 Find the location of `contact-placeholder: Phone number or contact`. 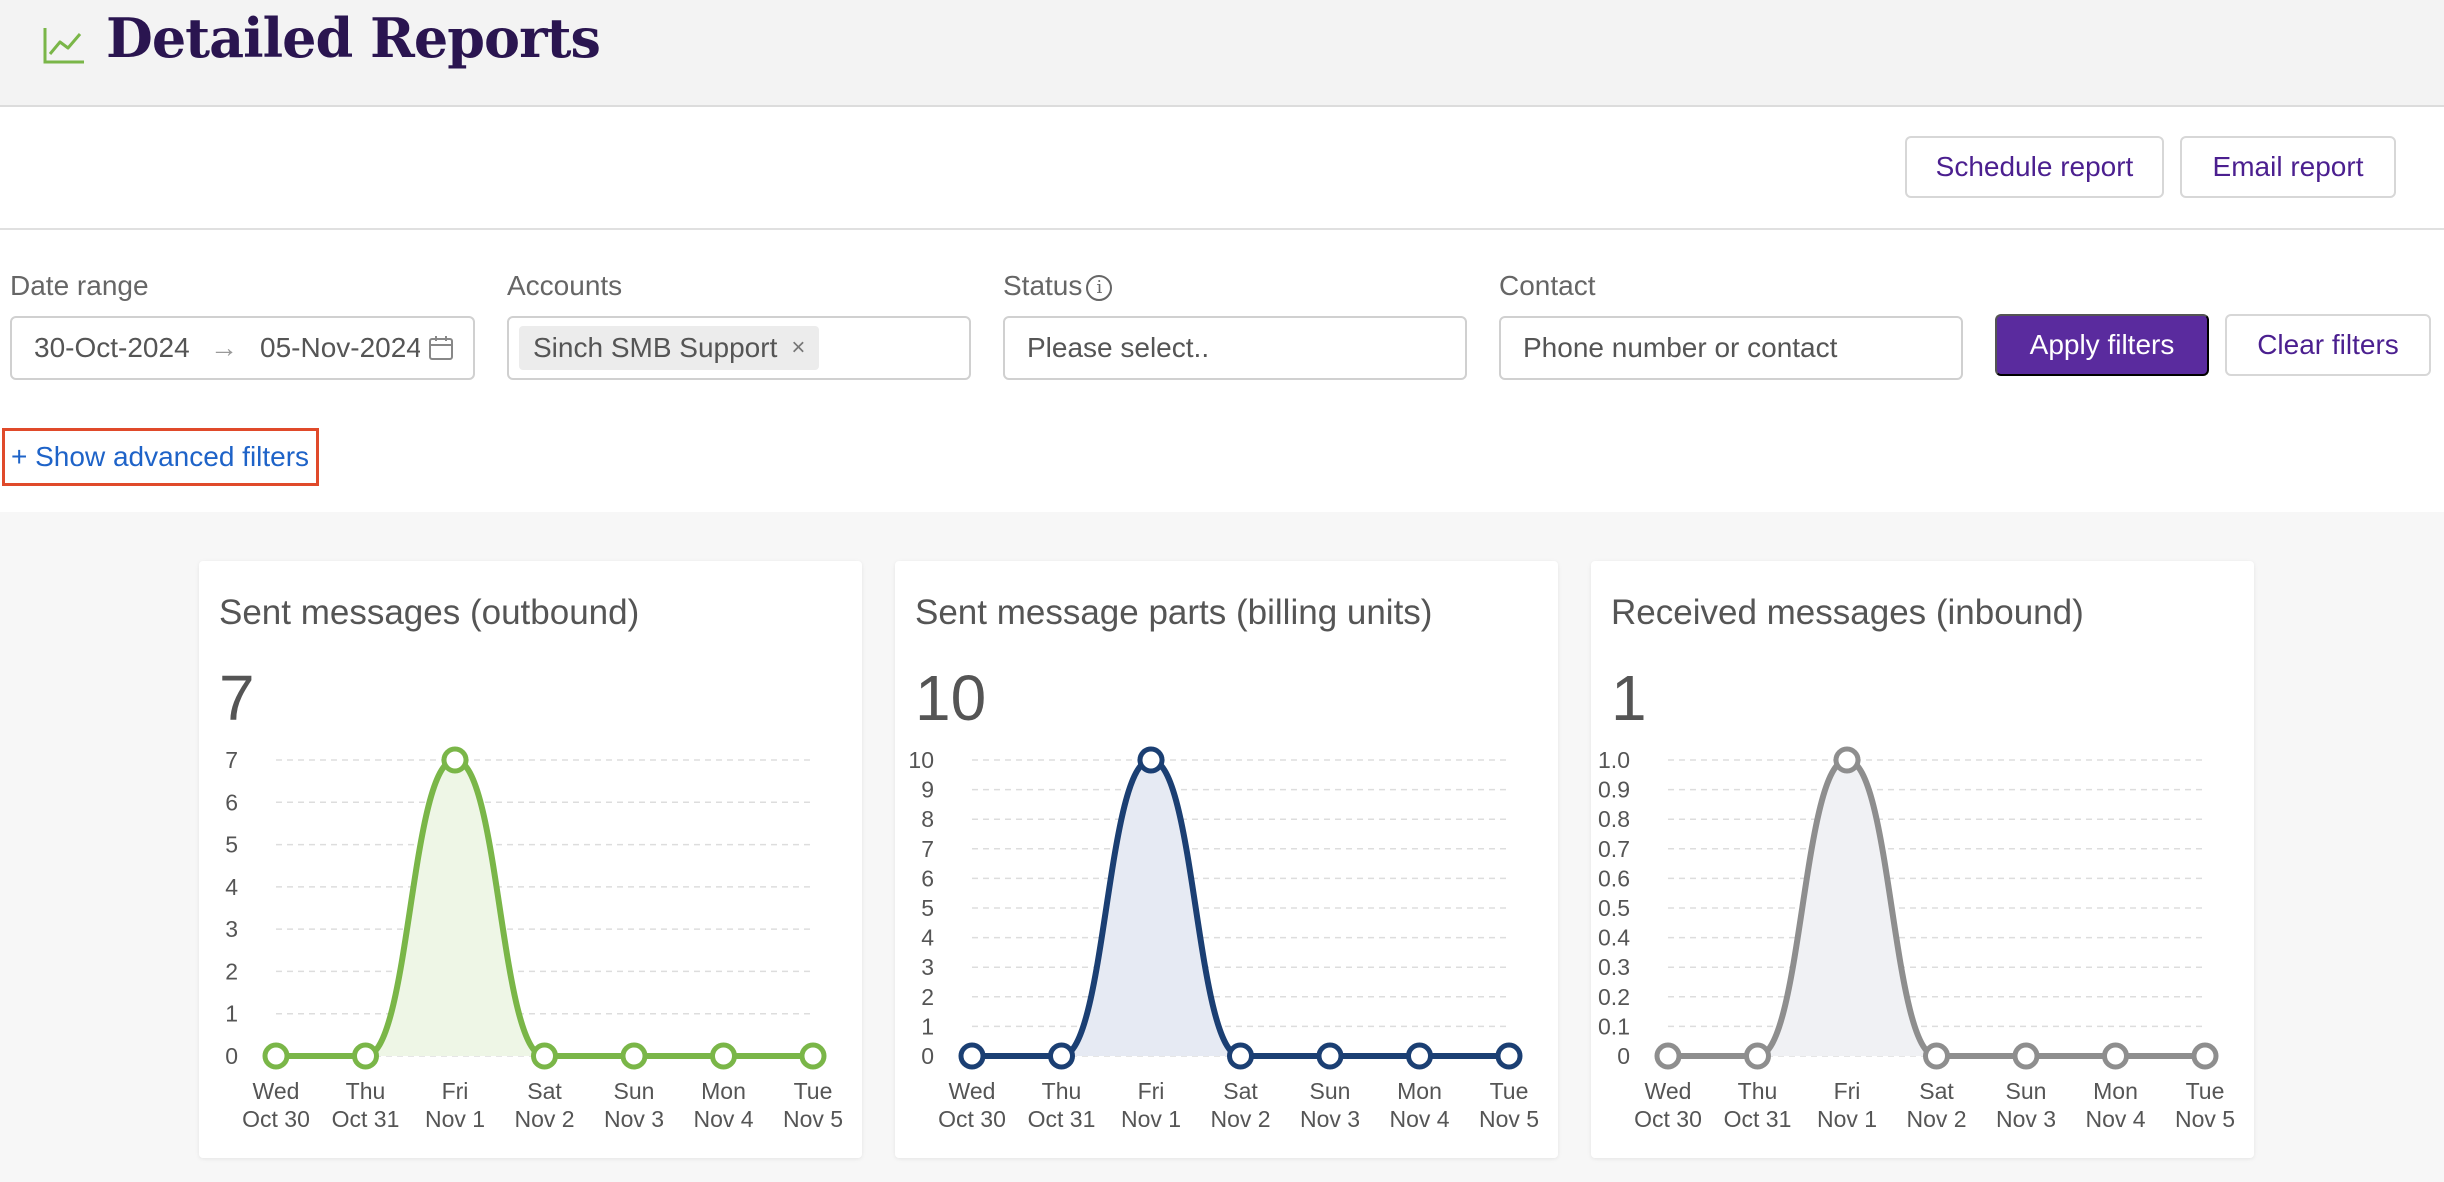

contact-placeholder: Phone number or contact is located at coordinates (1680, 347).